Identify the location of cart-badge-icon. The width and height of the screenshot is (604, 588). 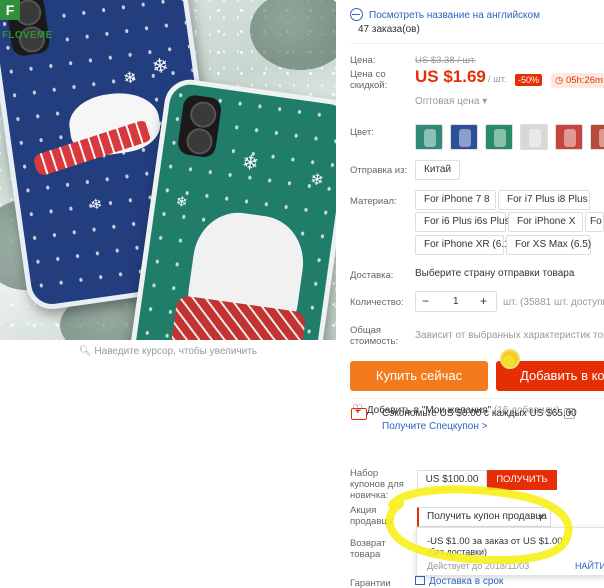
(510, 359).